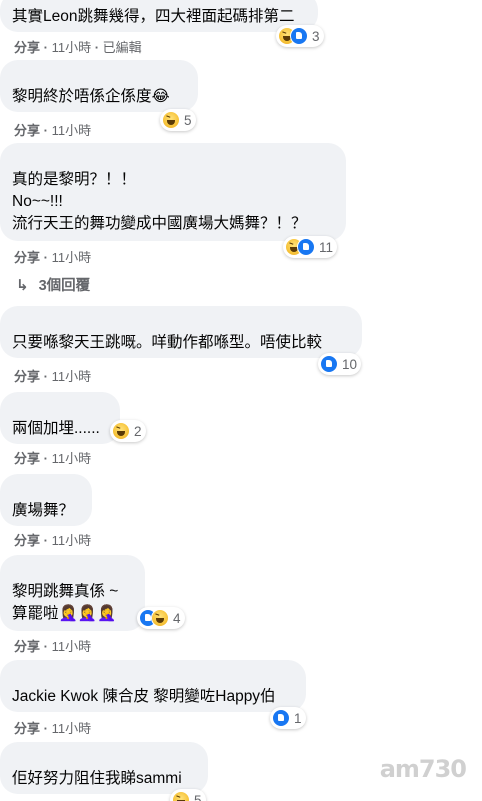 This screenshot has height=801, width=482. Describe the element at coordinates (99, 86) in the screenshot. I see `comment-bubble: 黎明終於唔係企係度😂` at that location.